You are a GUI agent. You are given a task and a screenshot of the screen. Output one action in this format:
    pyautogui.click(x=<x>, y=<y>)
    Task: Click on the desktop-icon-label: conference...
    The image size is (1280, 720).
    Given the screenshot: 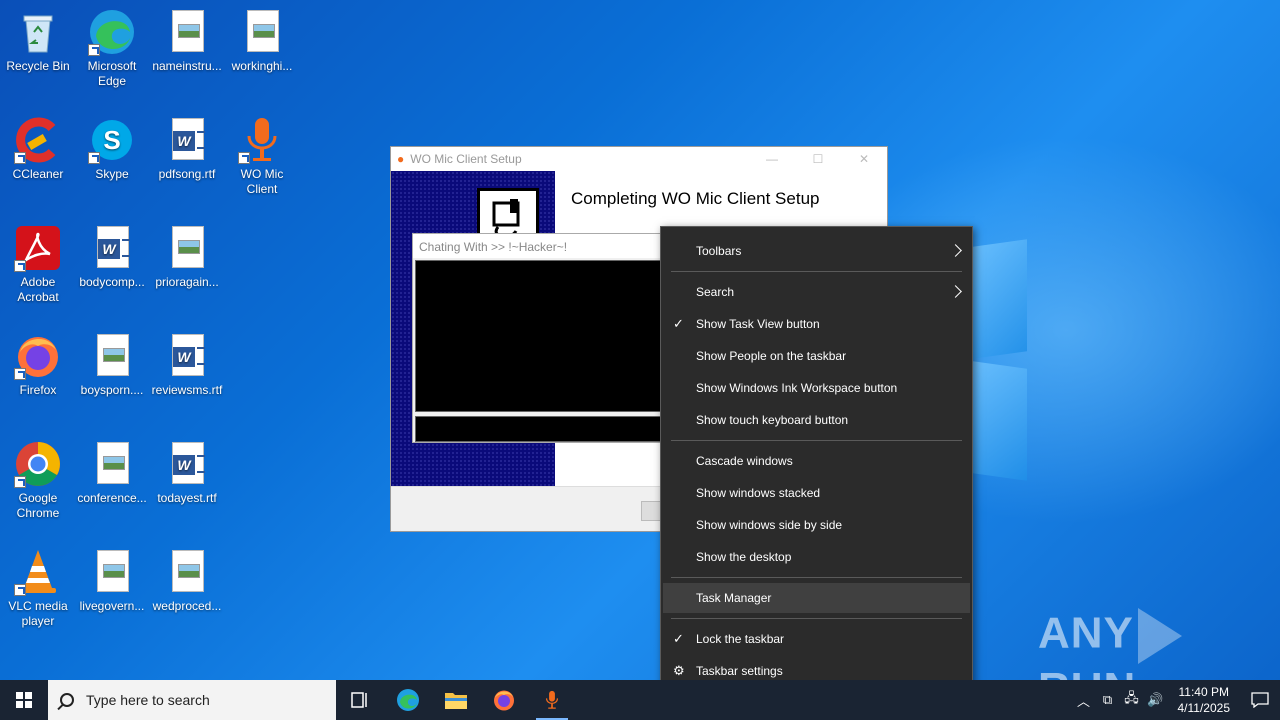 What is the action you would take?
    pyautogui.click(x=112, y=498)
    